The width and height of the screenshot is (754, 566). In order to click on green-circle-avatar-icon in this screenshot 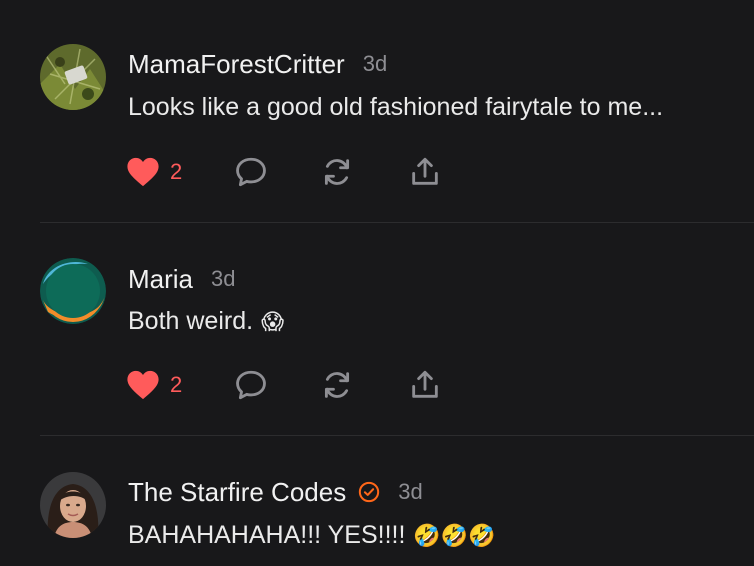, I will do `click(73, 291)`.